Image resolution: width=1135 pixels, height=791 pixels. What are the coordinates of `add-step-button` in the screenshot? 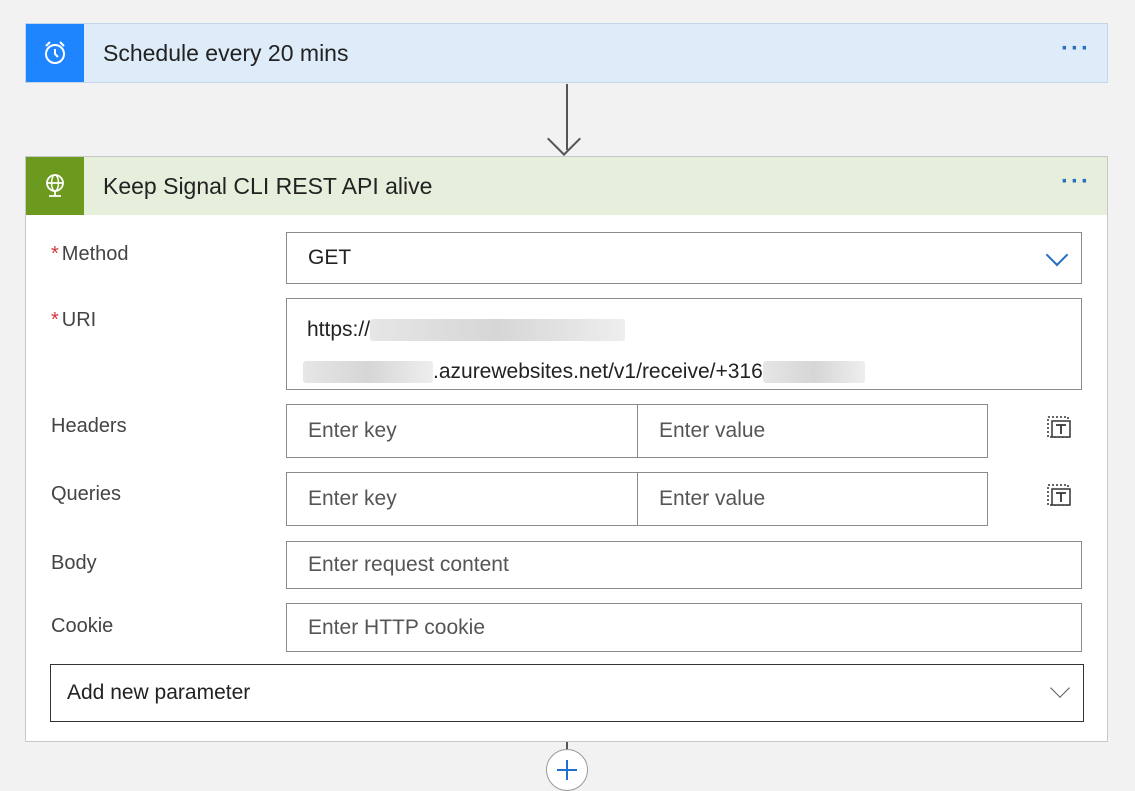 It's located at (567, 770).